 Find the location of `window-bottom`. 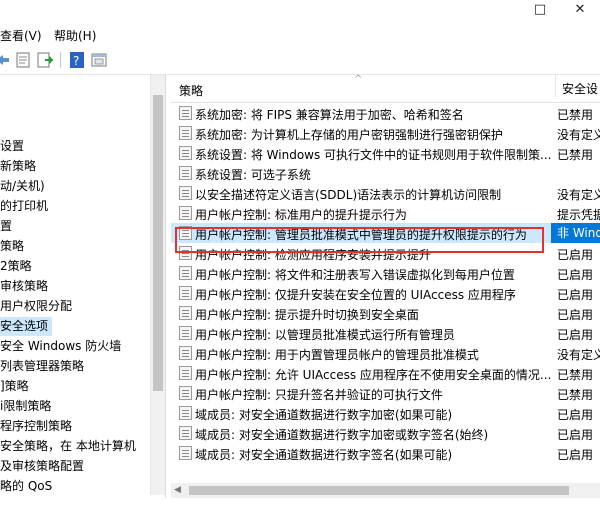

window-bottom is located at coordinates (300, 511).